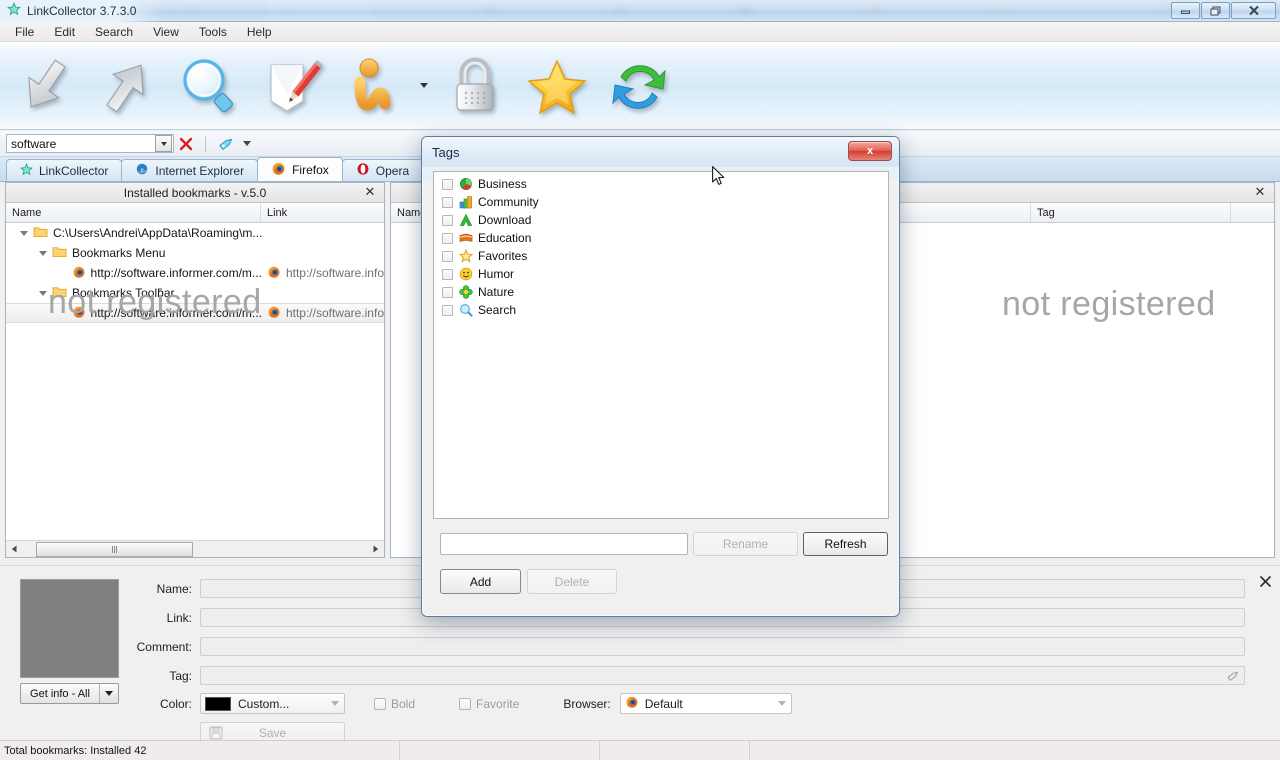  Describe the element at coordinates (705, 703) in the screenshot. I see `browser-dropdown: Default` at that location.